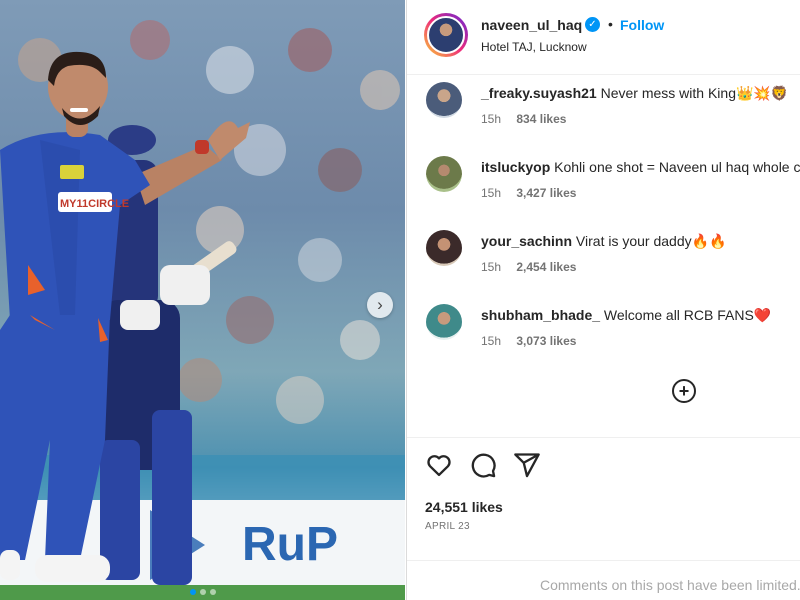 The height and width of the screenshot is (600, 800). I want to click on post-date: APRIL 23, so click(447, 526).